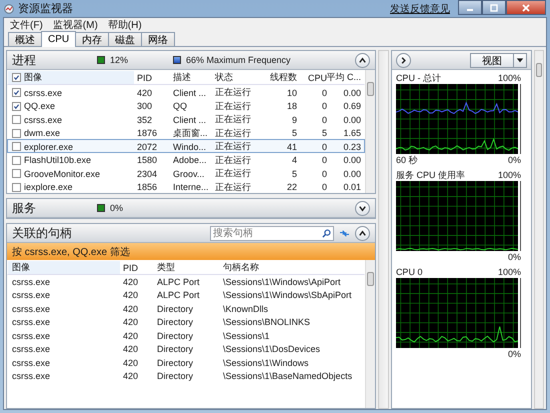 The width and height of the screenshot is (550, 413). I want to click on table-cell-text: 1580, so click(147, 160).